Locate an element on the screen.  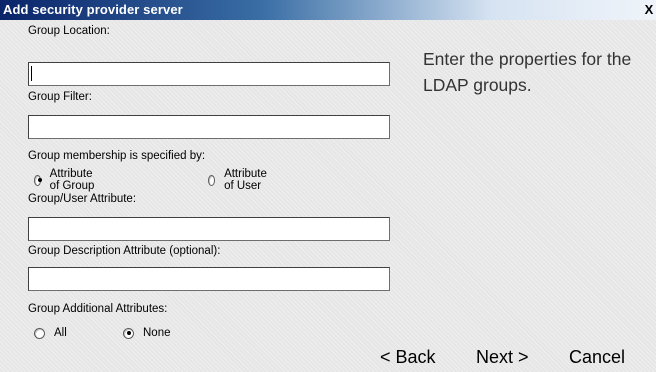
radio-attribute-of-user: Attribute of User is located at coordinates (239, 180).